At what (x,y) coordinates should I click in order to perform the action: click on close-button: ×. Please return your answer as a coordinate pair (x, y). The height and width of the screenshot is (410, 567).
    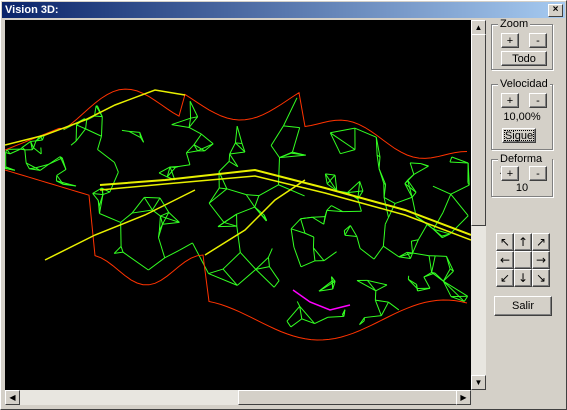
    Looking at the image, I should click on (555, 10).